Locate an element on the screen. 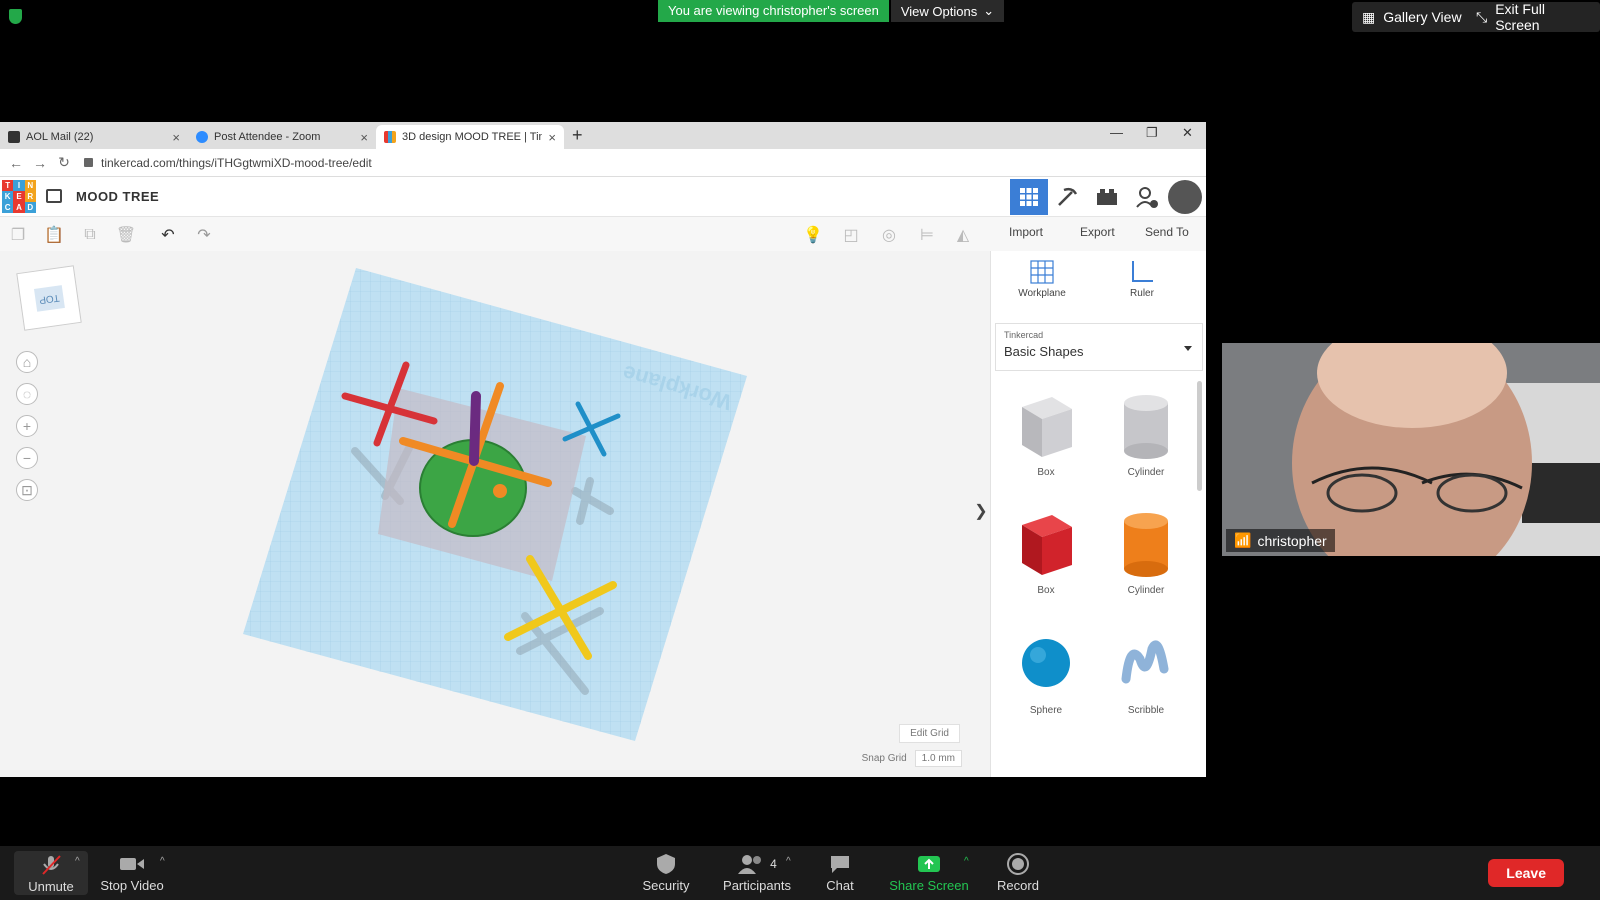 Image resolution: width=1600 pixels, height=900 pixels. reload-icon: ↻ is located at coordinates (64, 162).